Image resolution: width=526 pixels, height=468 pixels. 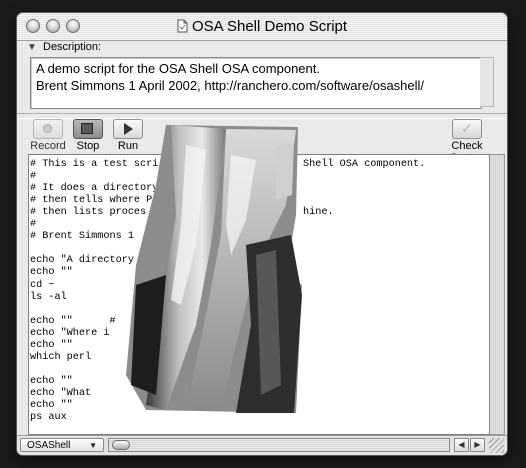 I want to click on code-fragment: hine., so click(x=318, y=212).